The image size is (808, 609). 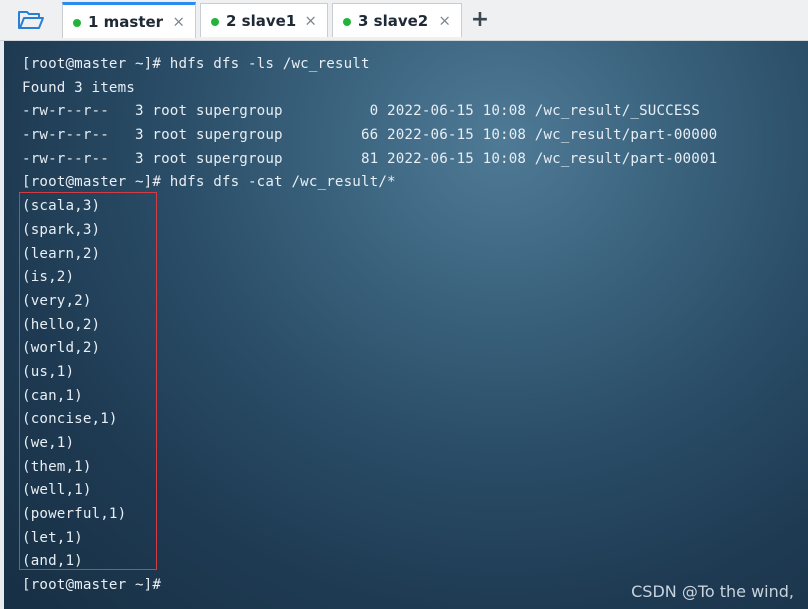 I want to click on tab-slave2: 3 slave2 ×, so click(x=397, y=20).